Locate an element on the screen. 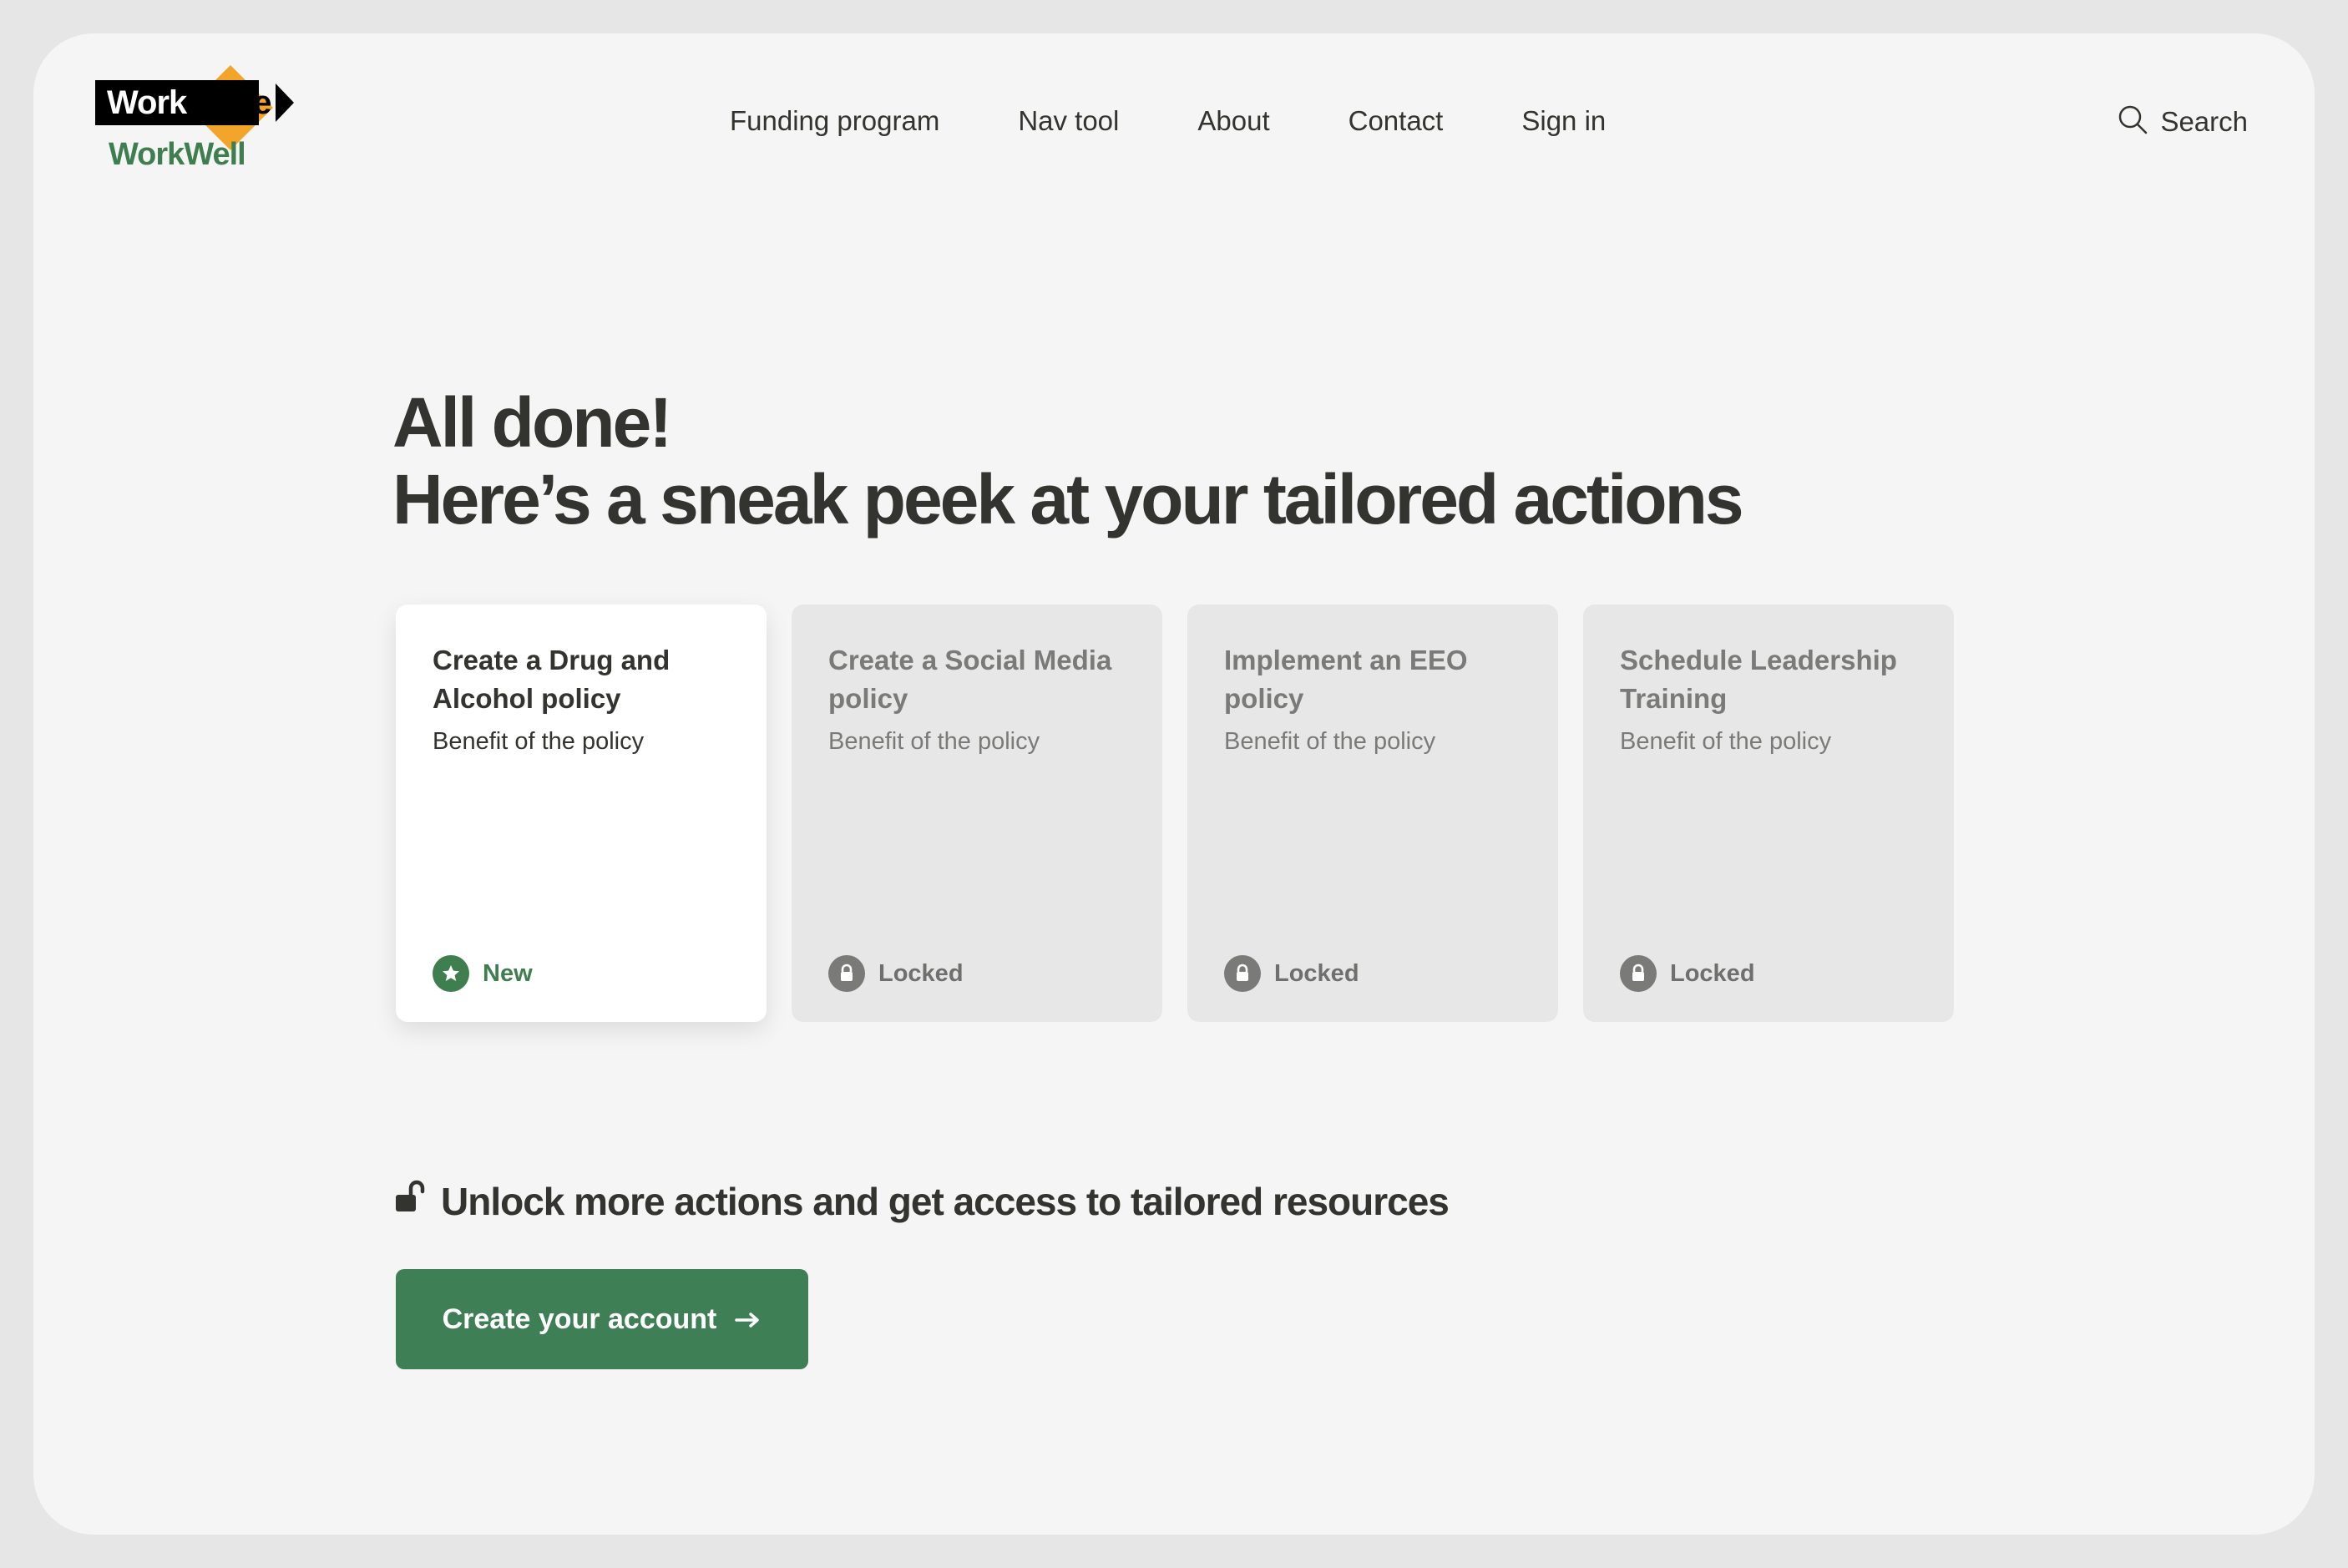 This screenshot has height=1568, width=2348. nav-contact: Contact is located at coordinates (1396, 121).